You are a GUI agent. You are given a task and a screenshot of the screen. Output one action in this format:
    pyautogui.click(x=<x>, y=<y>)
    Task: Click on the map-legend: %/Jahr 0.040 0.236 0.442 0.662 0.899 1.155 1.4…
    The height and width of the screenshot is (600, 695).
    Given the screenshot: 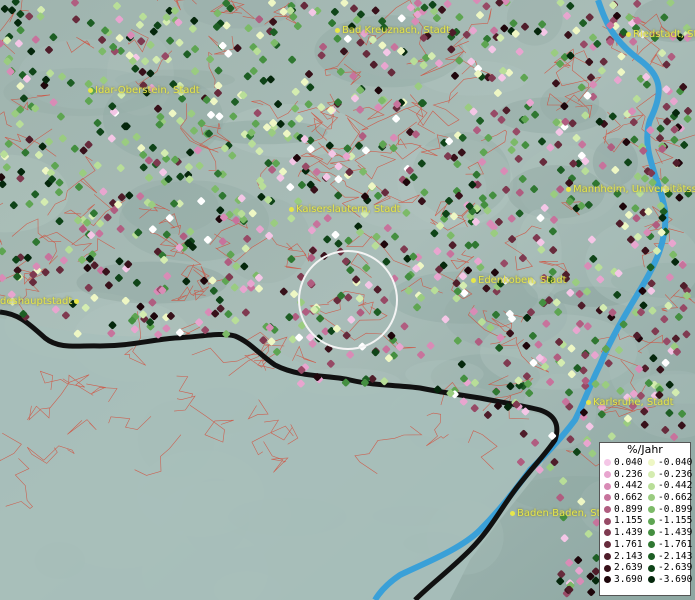 What is the action you would take?
    pyautogui.click(x=646, y=519)
    